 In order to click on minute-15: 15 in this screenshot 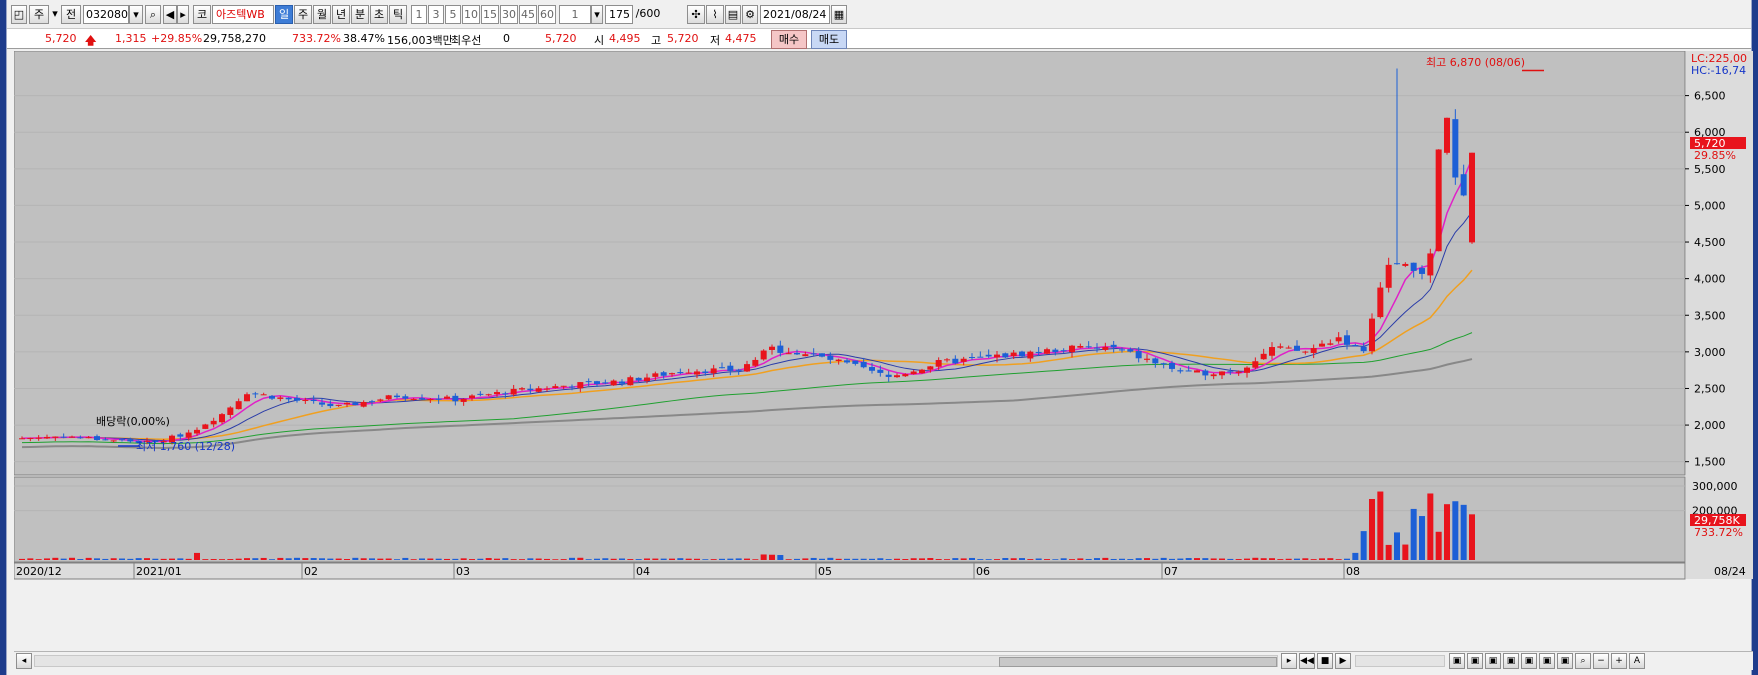, I will do `click(490, 14)`.